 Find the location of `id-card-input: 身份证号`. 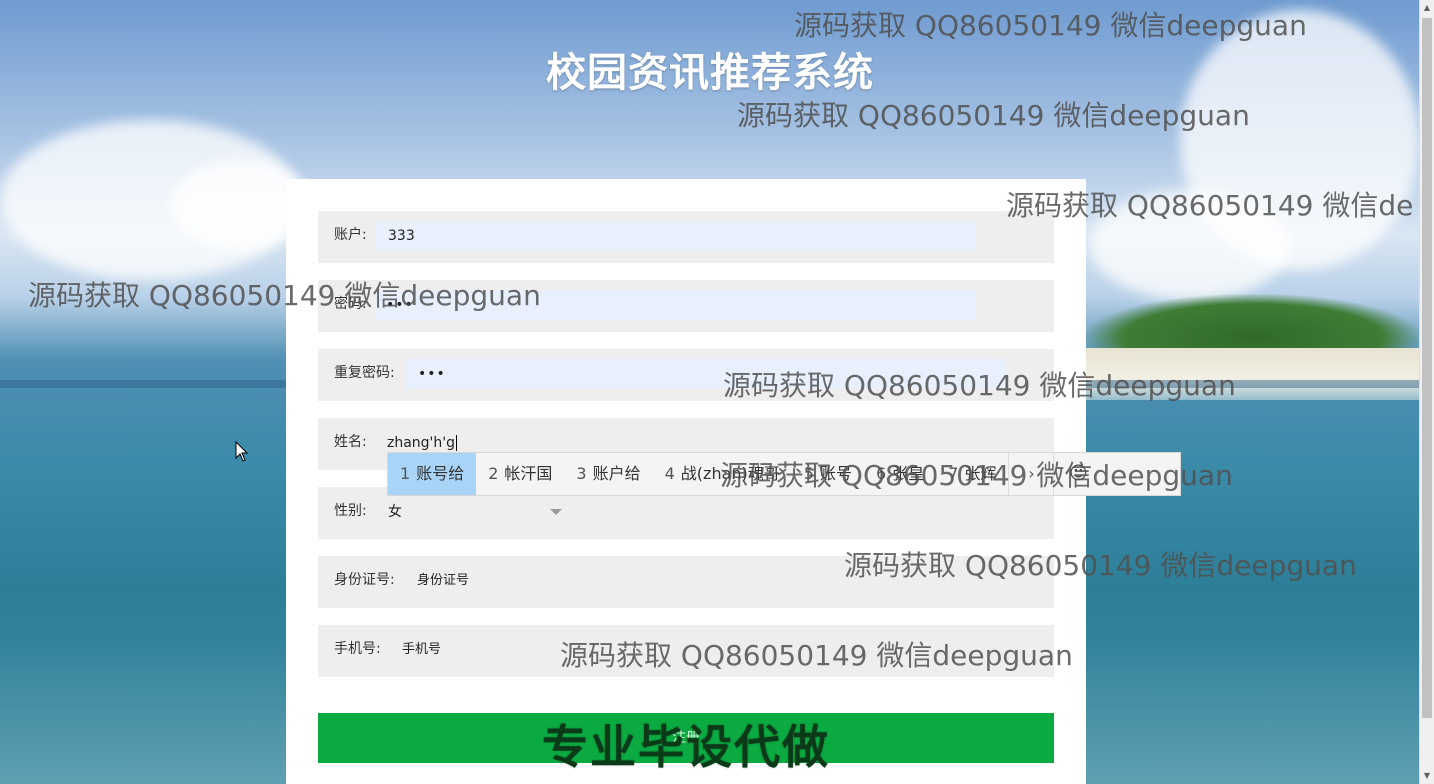

id-card-input: 身份证号 is located at coordinates (443, 581).